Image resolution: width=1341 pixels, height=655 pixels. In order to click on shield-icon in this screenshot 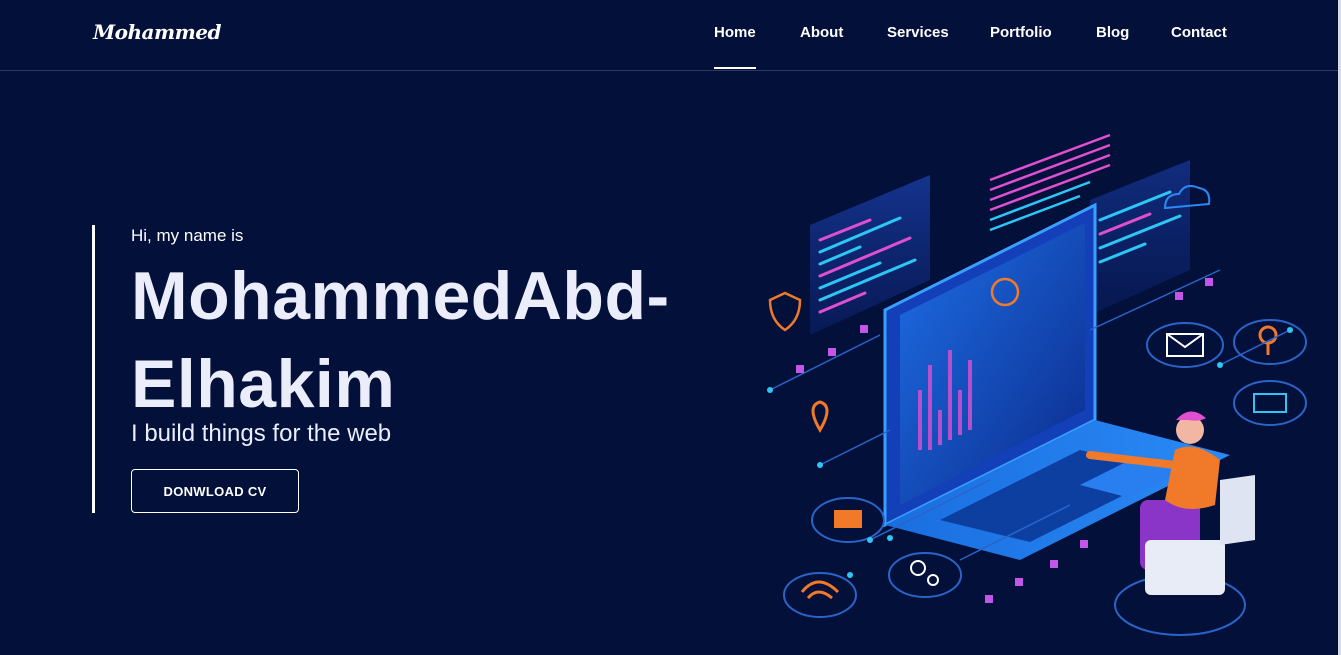, I will do `click(785, 311)`.